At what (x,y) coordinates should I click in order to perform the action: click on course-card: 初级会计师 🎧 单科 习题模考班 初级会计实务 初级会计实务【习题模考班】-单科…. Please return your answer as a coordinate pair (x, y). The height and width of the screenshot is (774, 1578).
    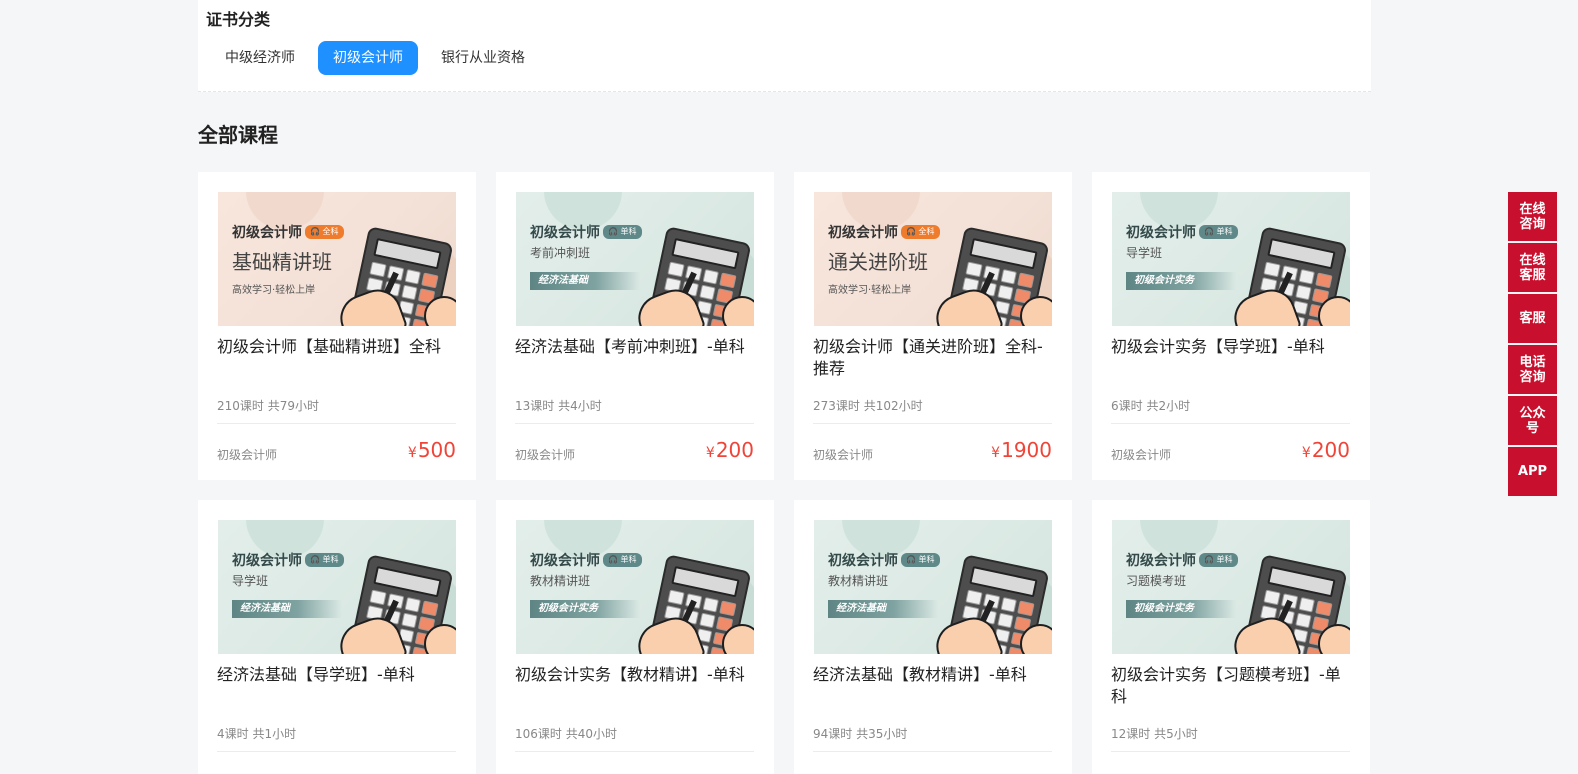
    Looking at the image, I should click on (1231, 637).